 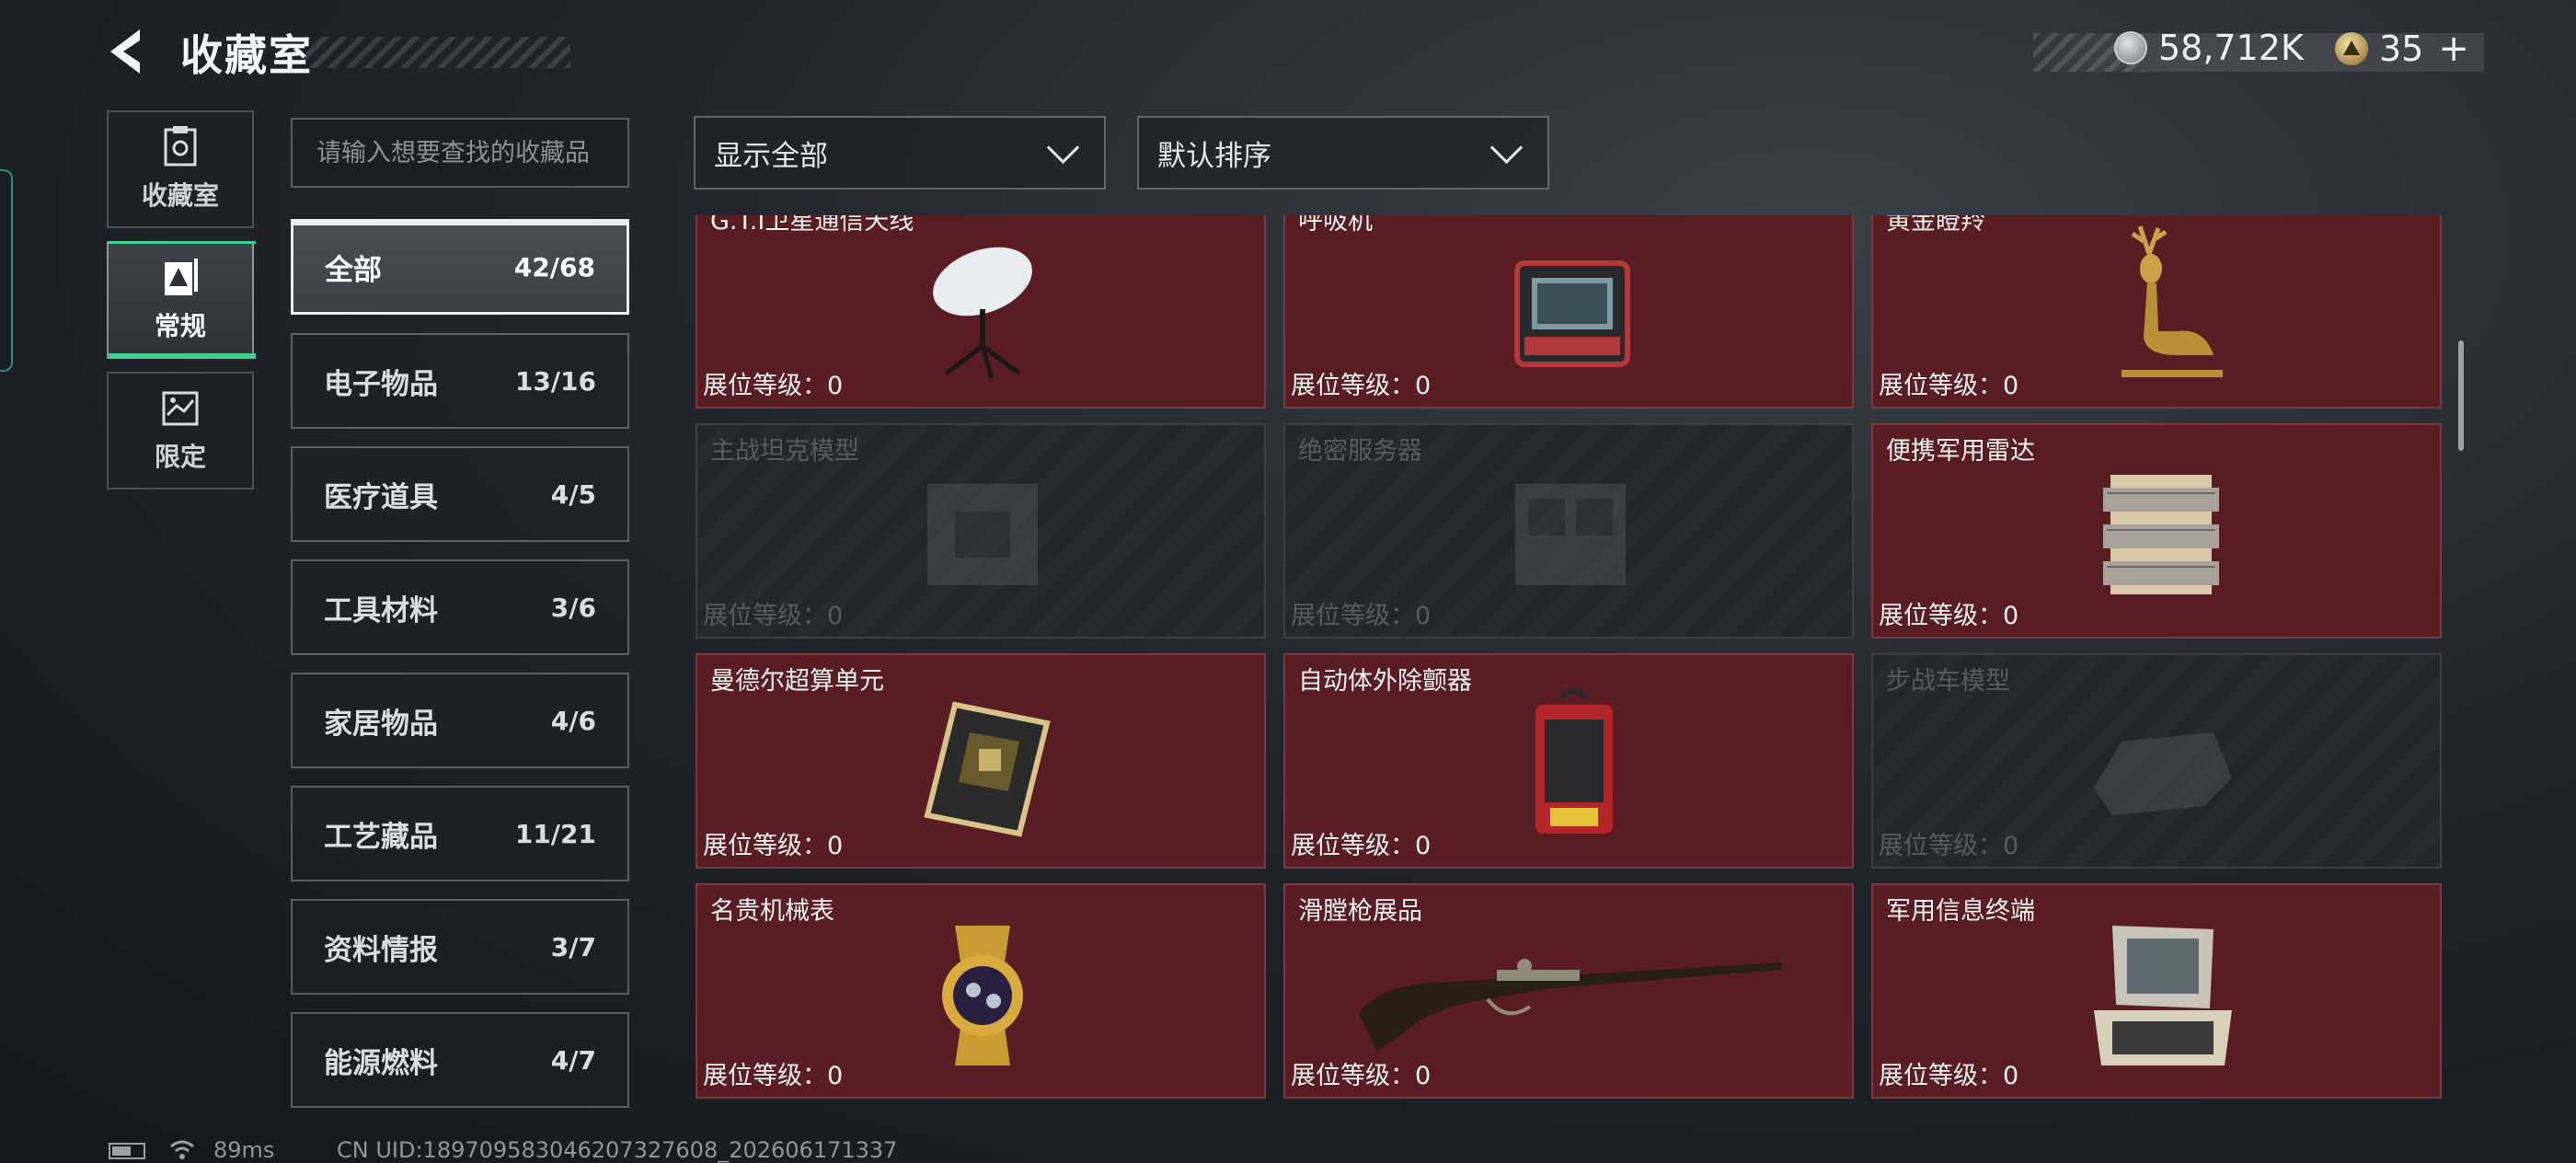 What do you see at coordinates (2163, 774) in the screenshot?
I see `ifv-model-icon` at bounding box center [2163, 774].